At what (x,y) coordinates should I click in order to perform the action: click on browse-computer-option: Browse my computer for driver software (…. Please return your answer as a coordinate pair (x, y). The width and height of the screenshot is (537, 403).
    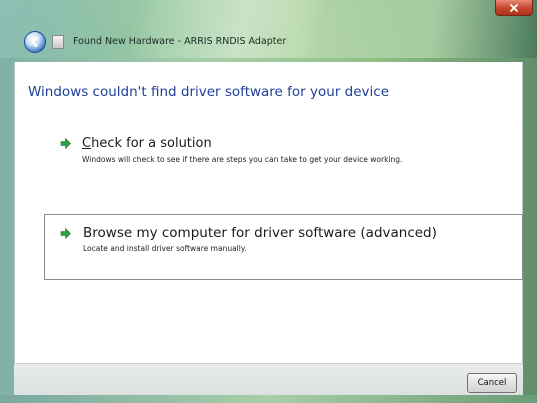
    Looking at the image, I should click on (283, 247).